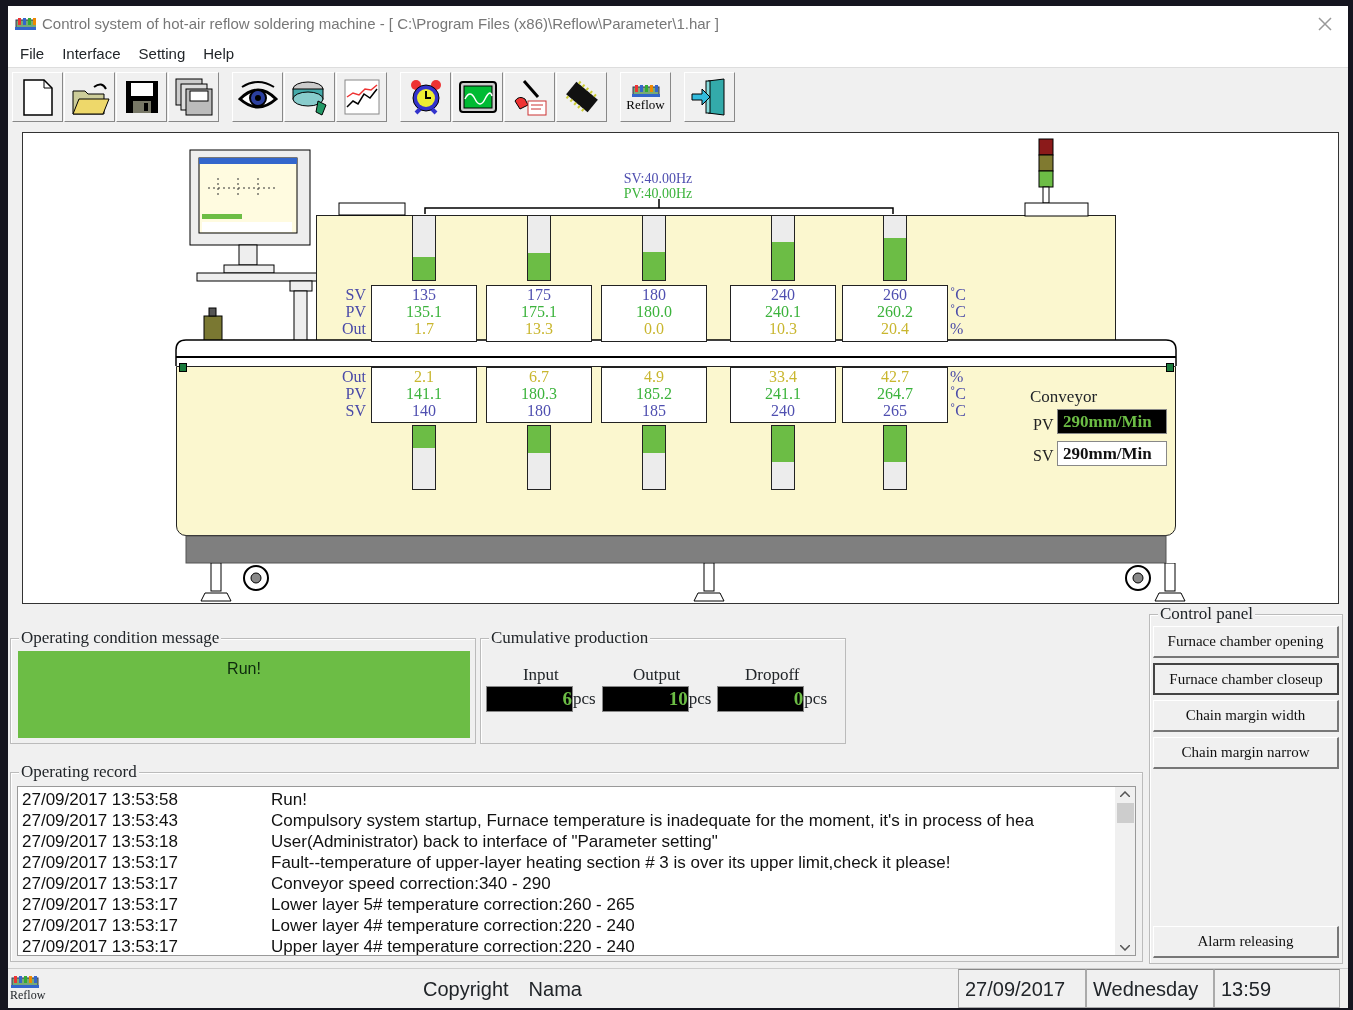 The image size is (1353, 1010). What do you see at coordinates (1246, 642) in the screenshot?
I see `control-button: Furnace chamber opening` at bounding box center [1246, 642].